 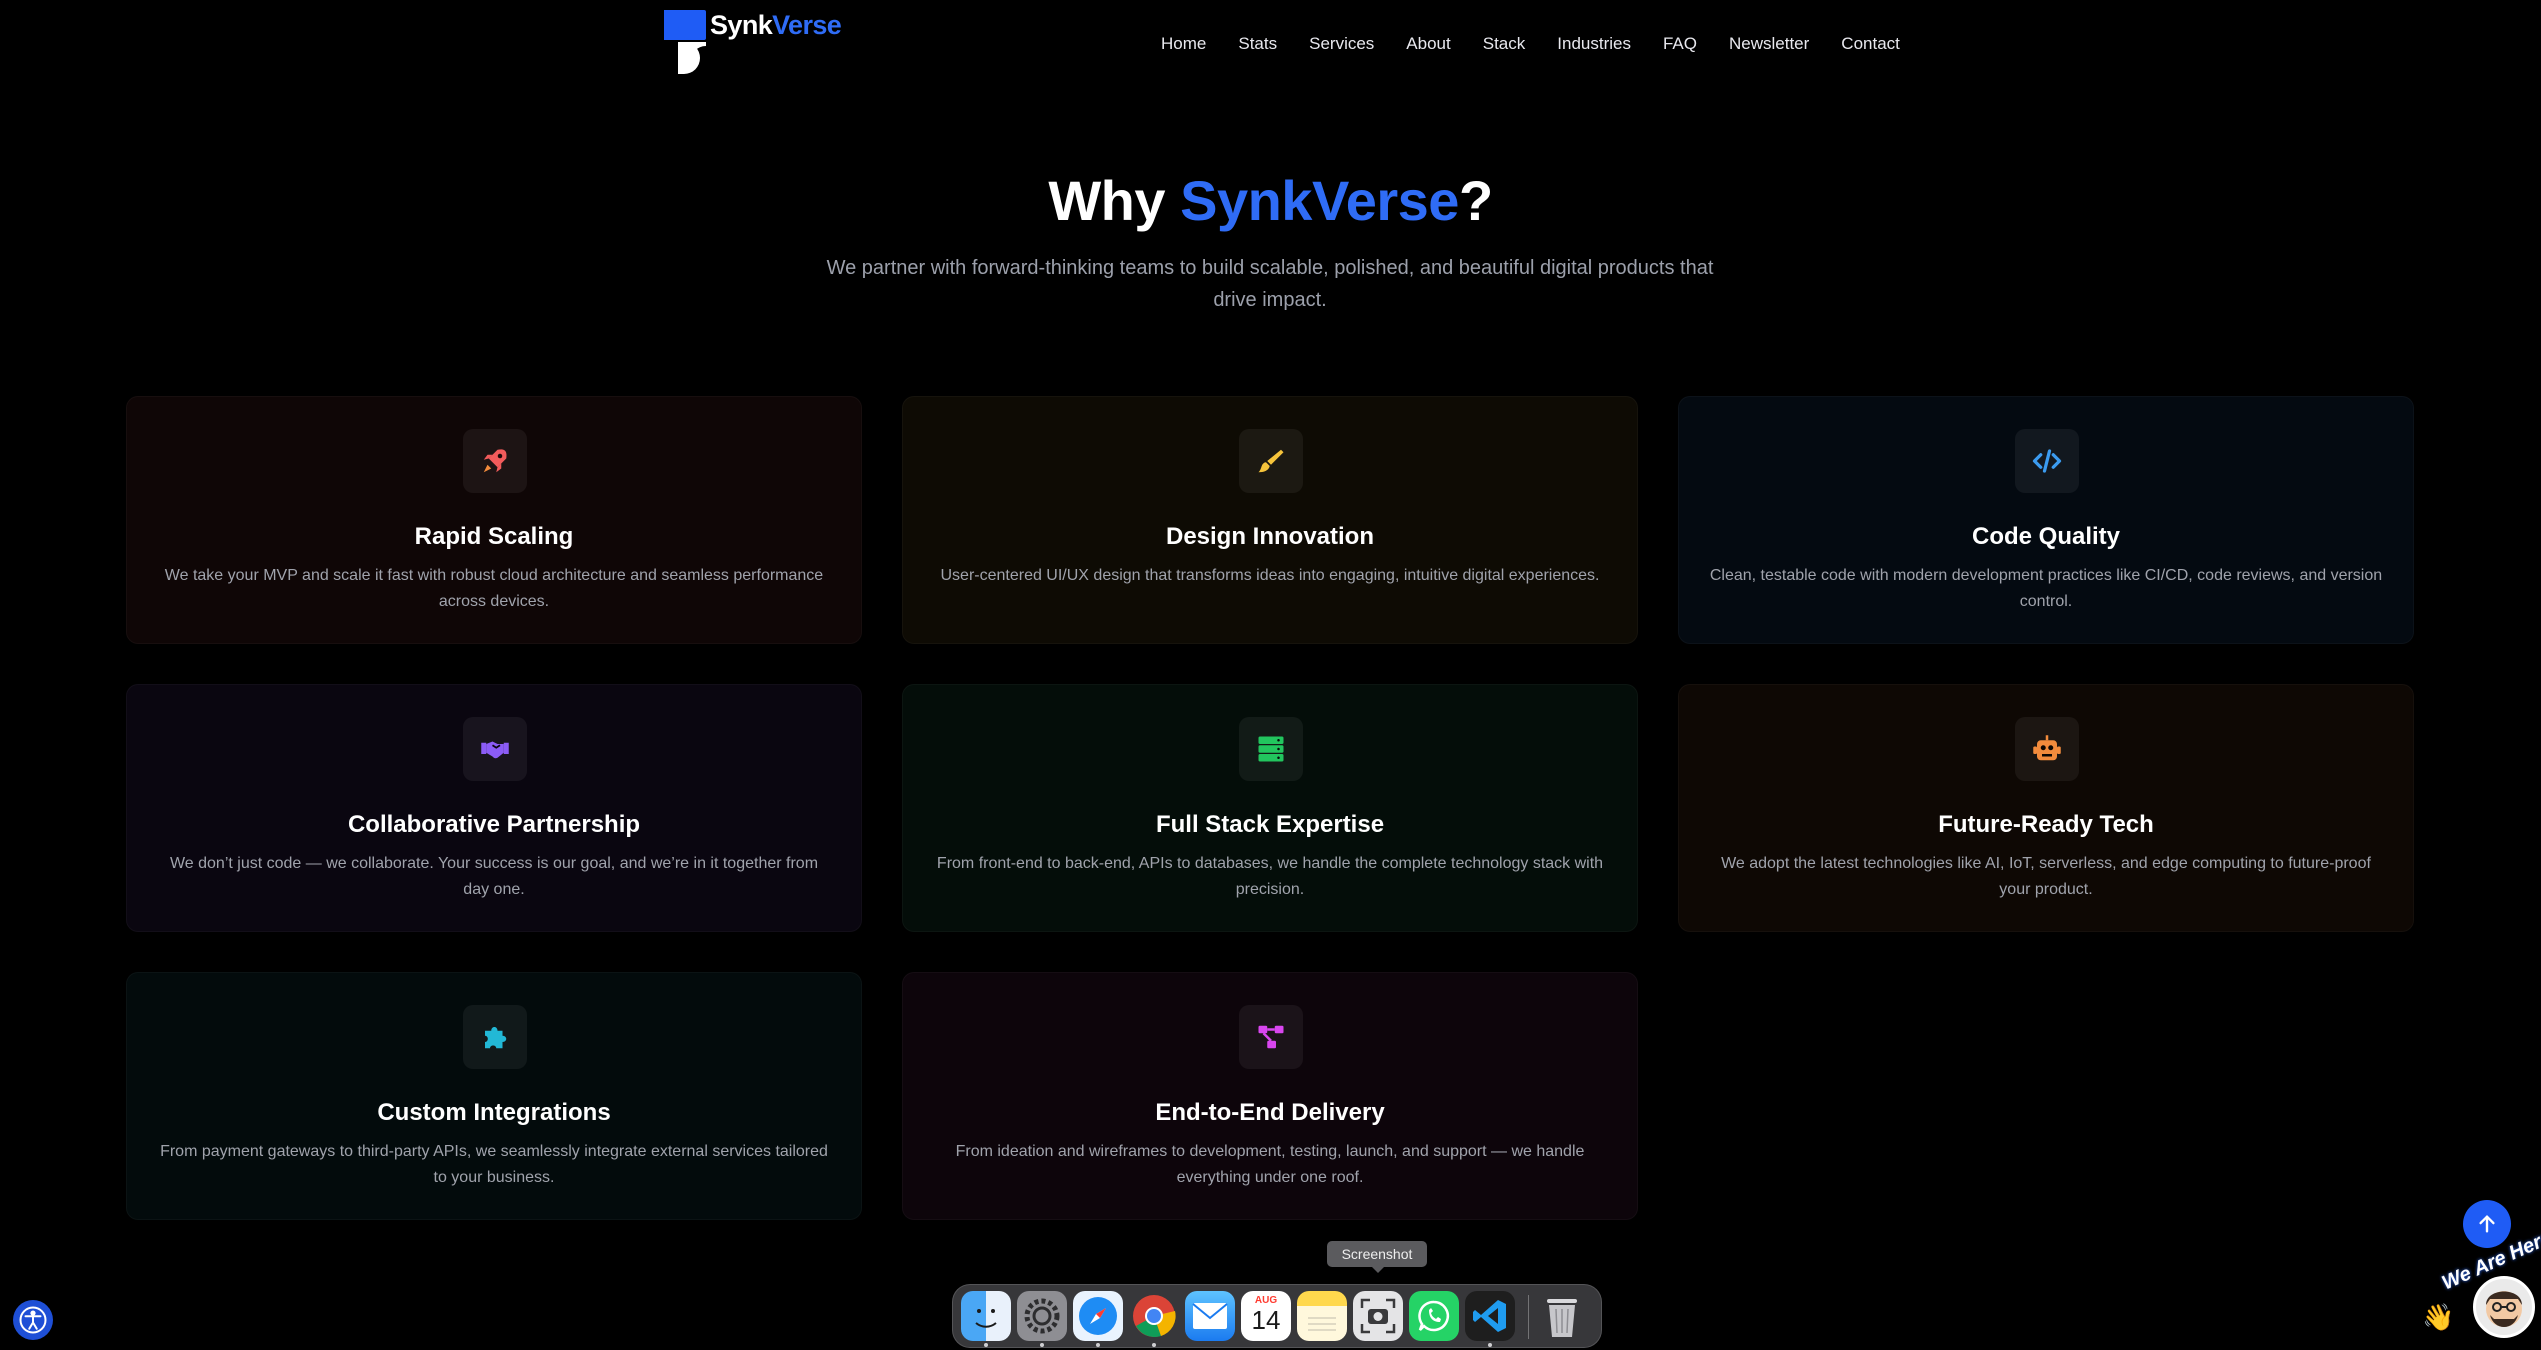 I want to click on nav-faq: FAQ, so click(x=1680, y=44).